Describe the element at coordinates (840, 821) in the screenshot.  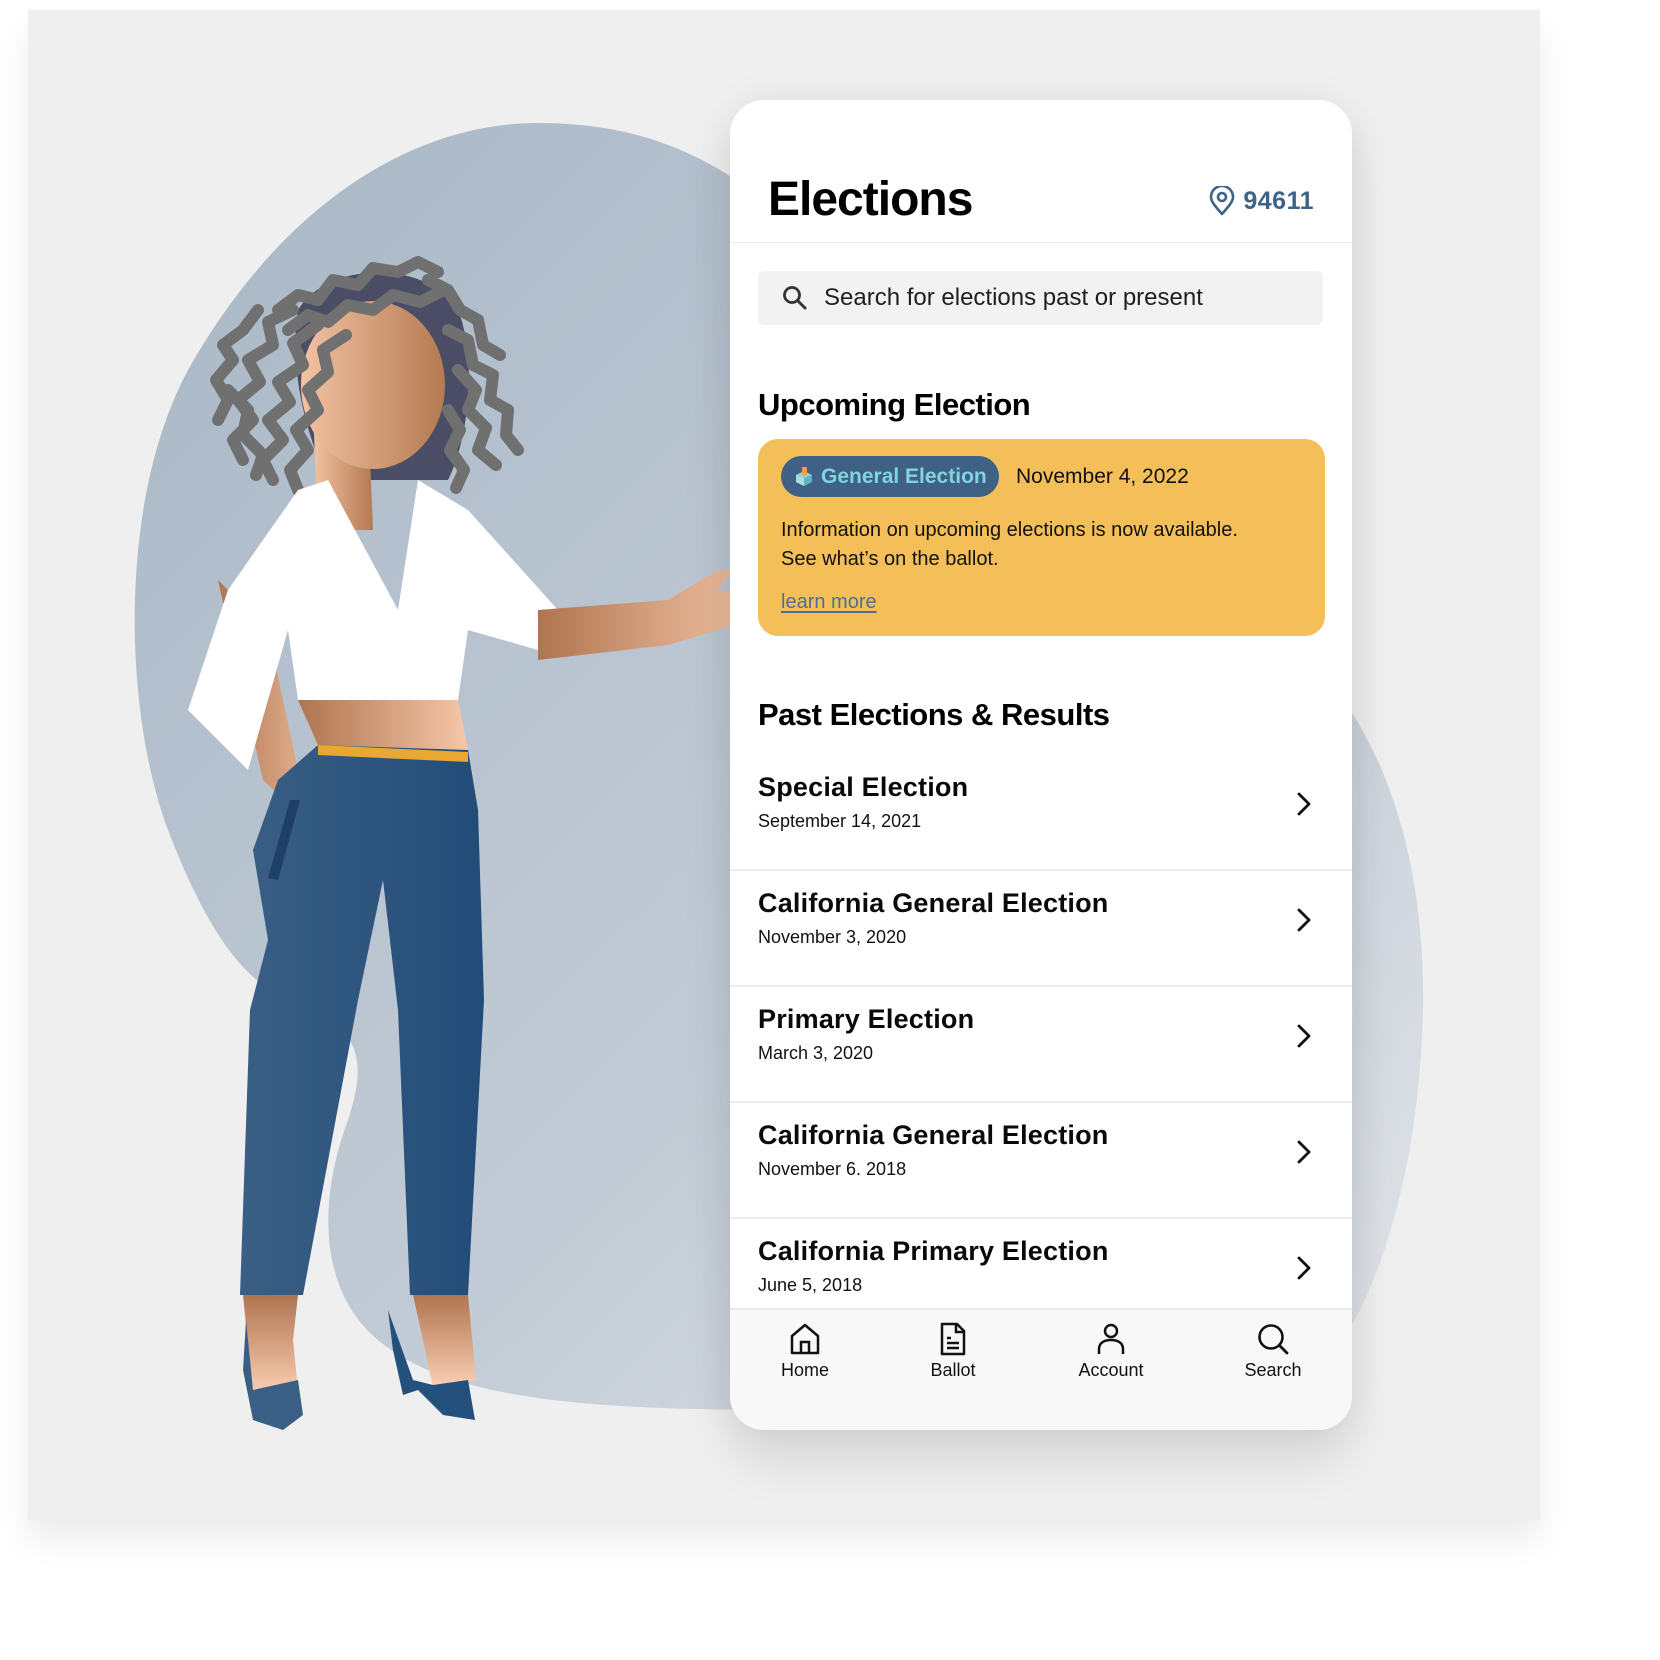
I see `election-date: September 14, 2021` at that location.